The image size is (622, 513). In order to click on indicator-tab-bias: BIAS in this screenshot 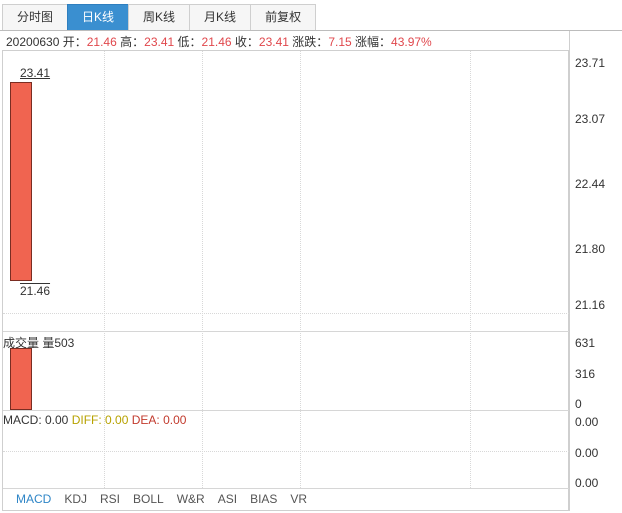, I will do `click(263, 499)`.